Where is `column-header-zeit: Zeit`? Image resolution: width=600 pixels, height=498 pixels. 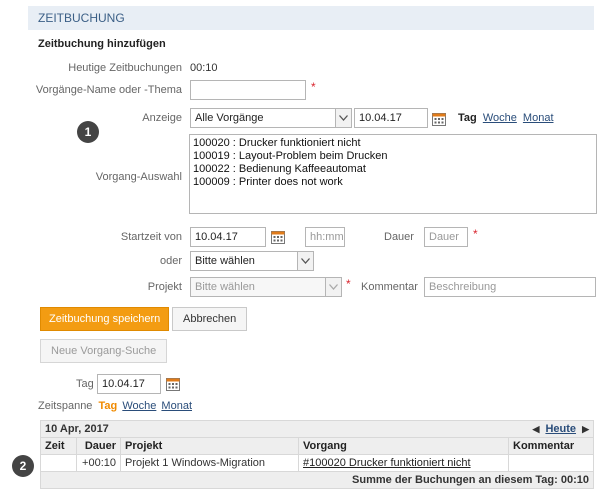 column-header-zeit: Zeit is located at coordinates (58, 446).